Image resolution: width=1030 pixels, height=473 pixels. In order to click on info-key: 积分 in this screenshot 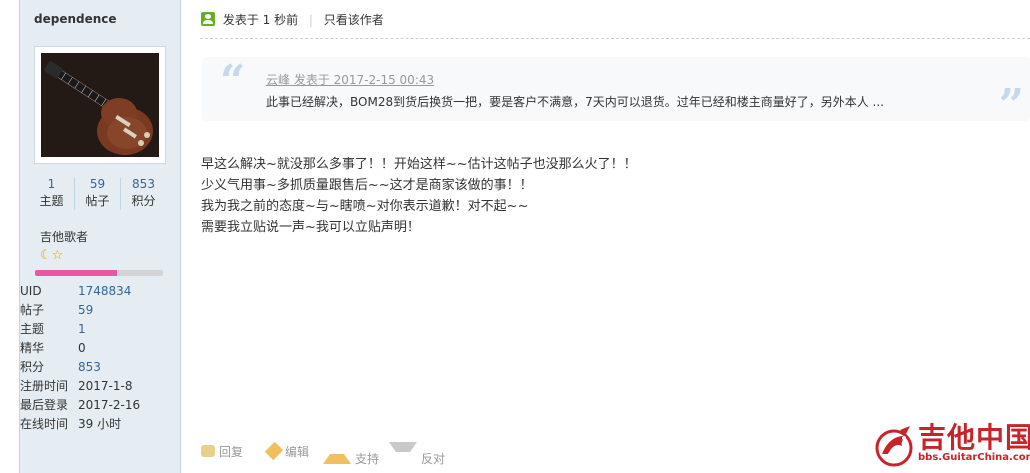, I will do `click(32, 367)`.